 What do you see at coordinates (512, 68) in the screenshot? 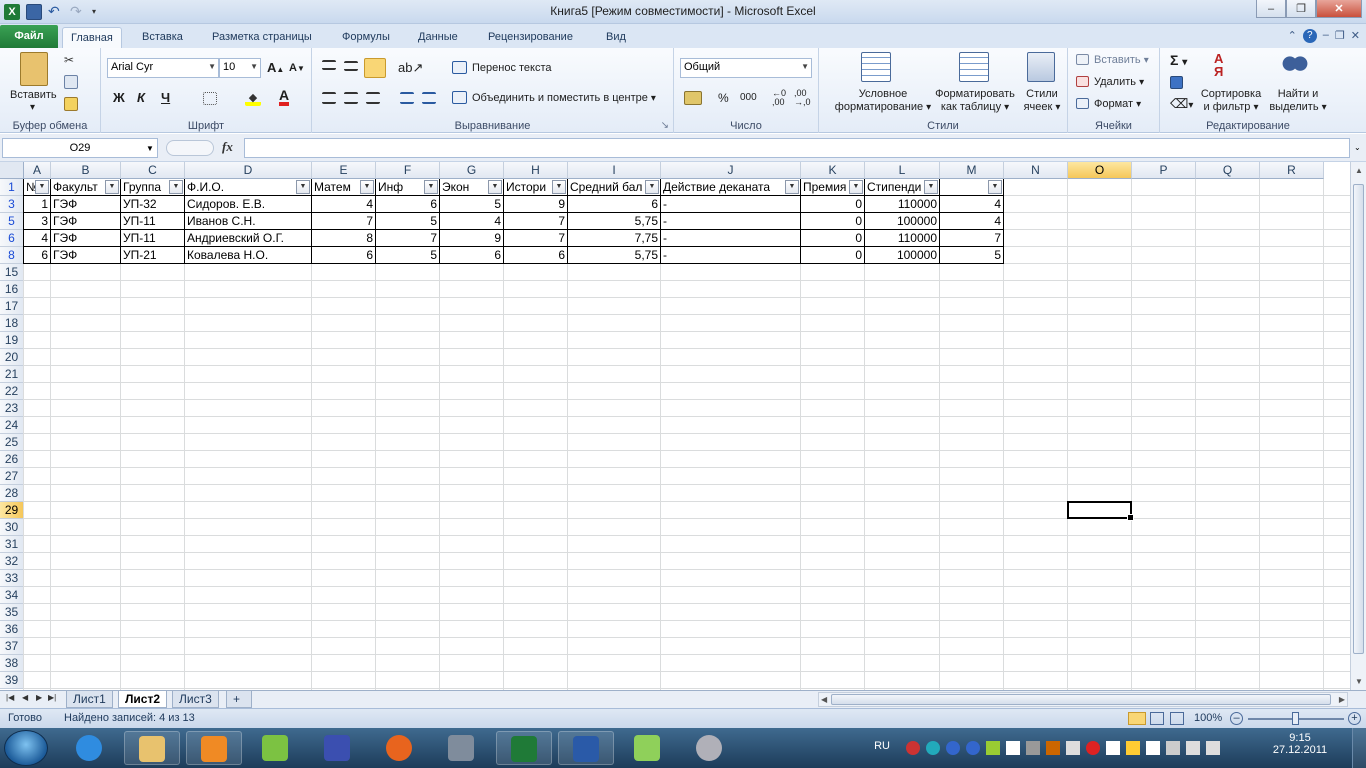
I see `wrap-text-button: Перенос текста` at bounding box center [512, 68].